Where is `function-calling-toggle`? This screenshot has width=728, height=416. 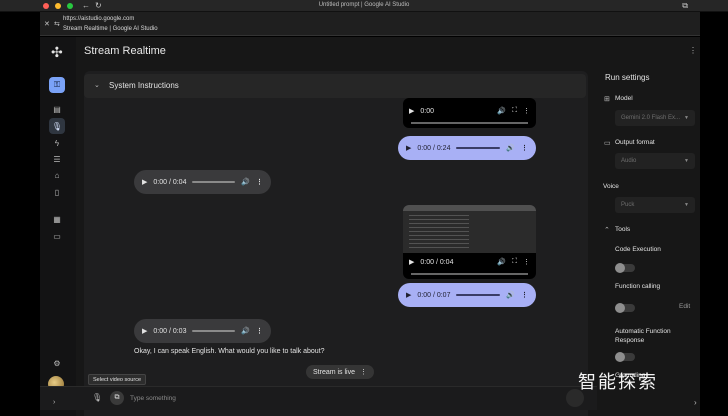 function-calling-toggle is located at coordinates (625, 308).